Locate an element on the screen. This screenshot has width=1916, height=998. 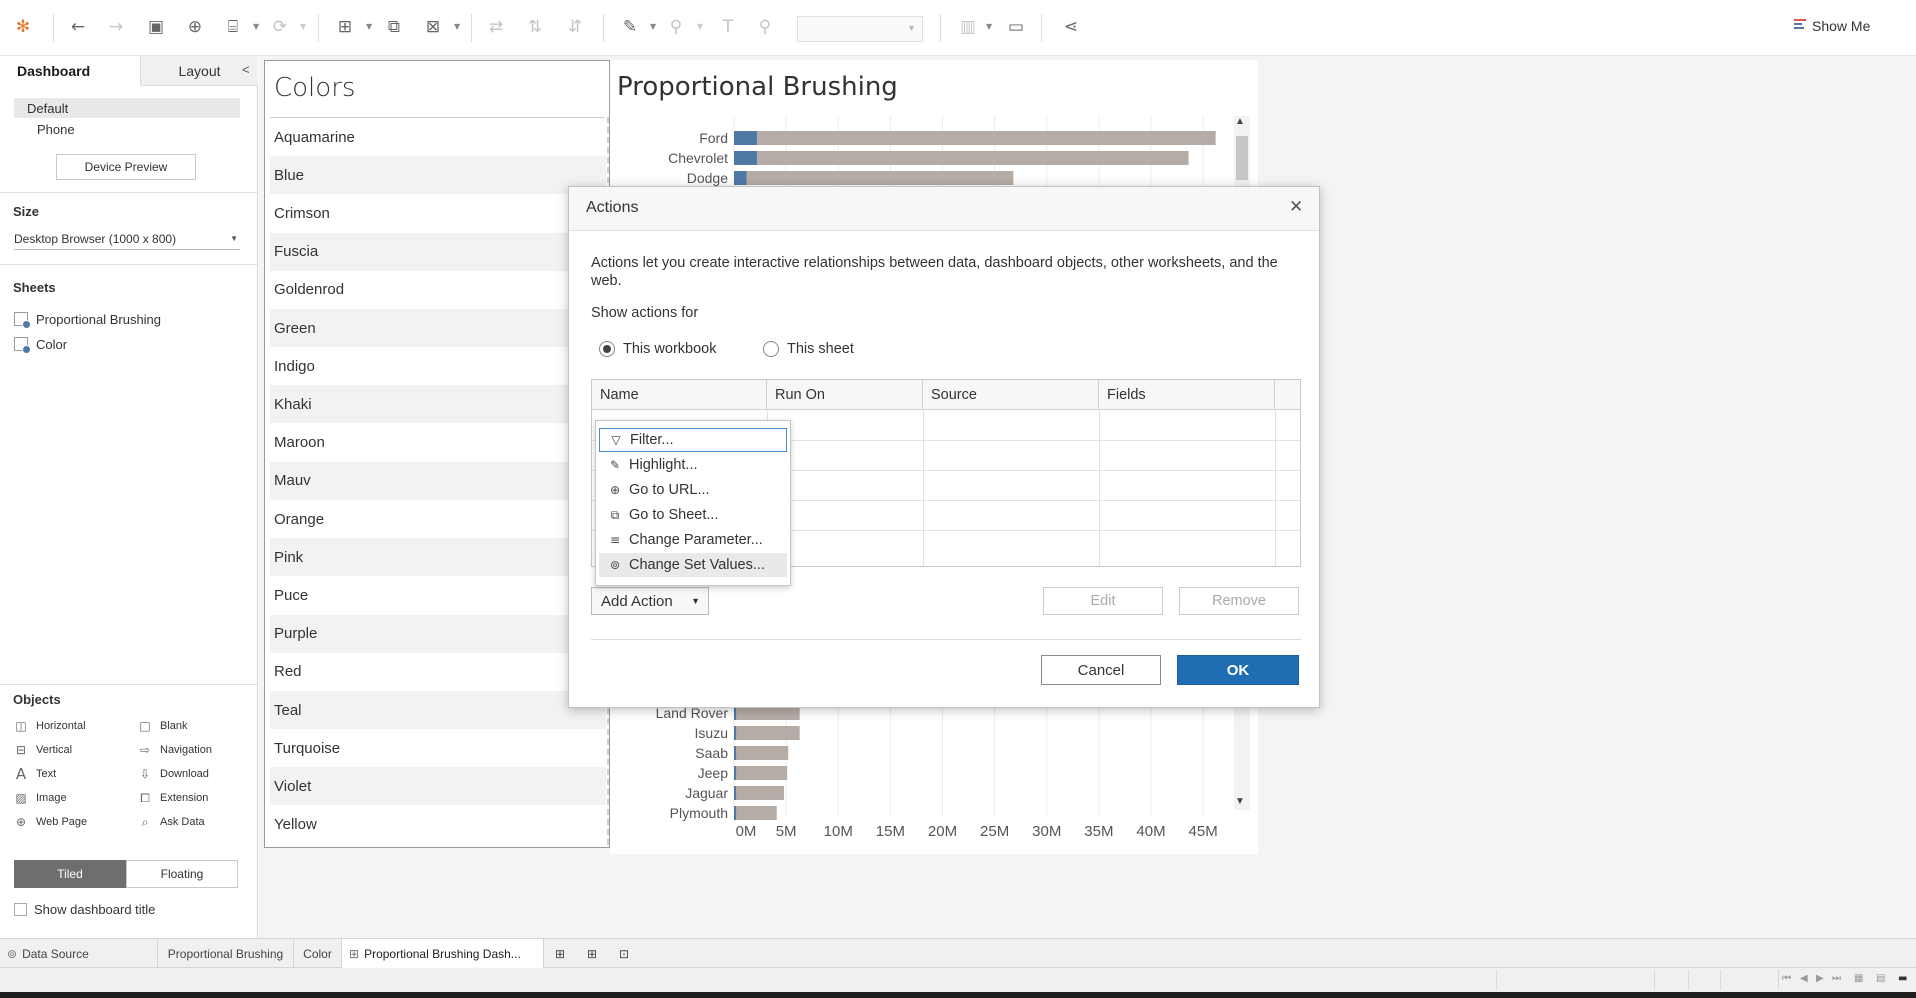
color-list-item: Teal is located at coordinates (438, 710).